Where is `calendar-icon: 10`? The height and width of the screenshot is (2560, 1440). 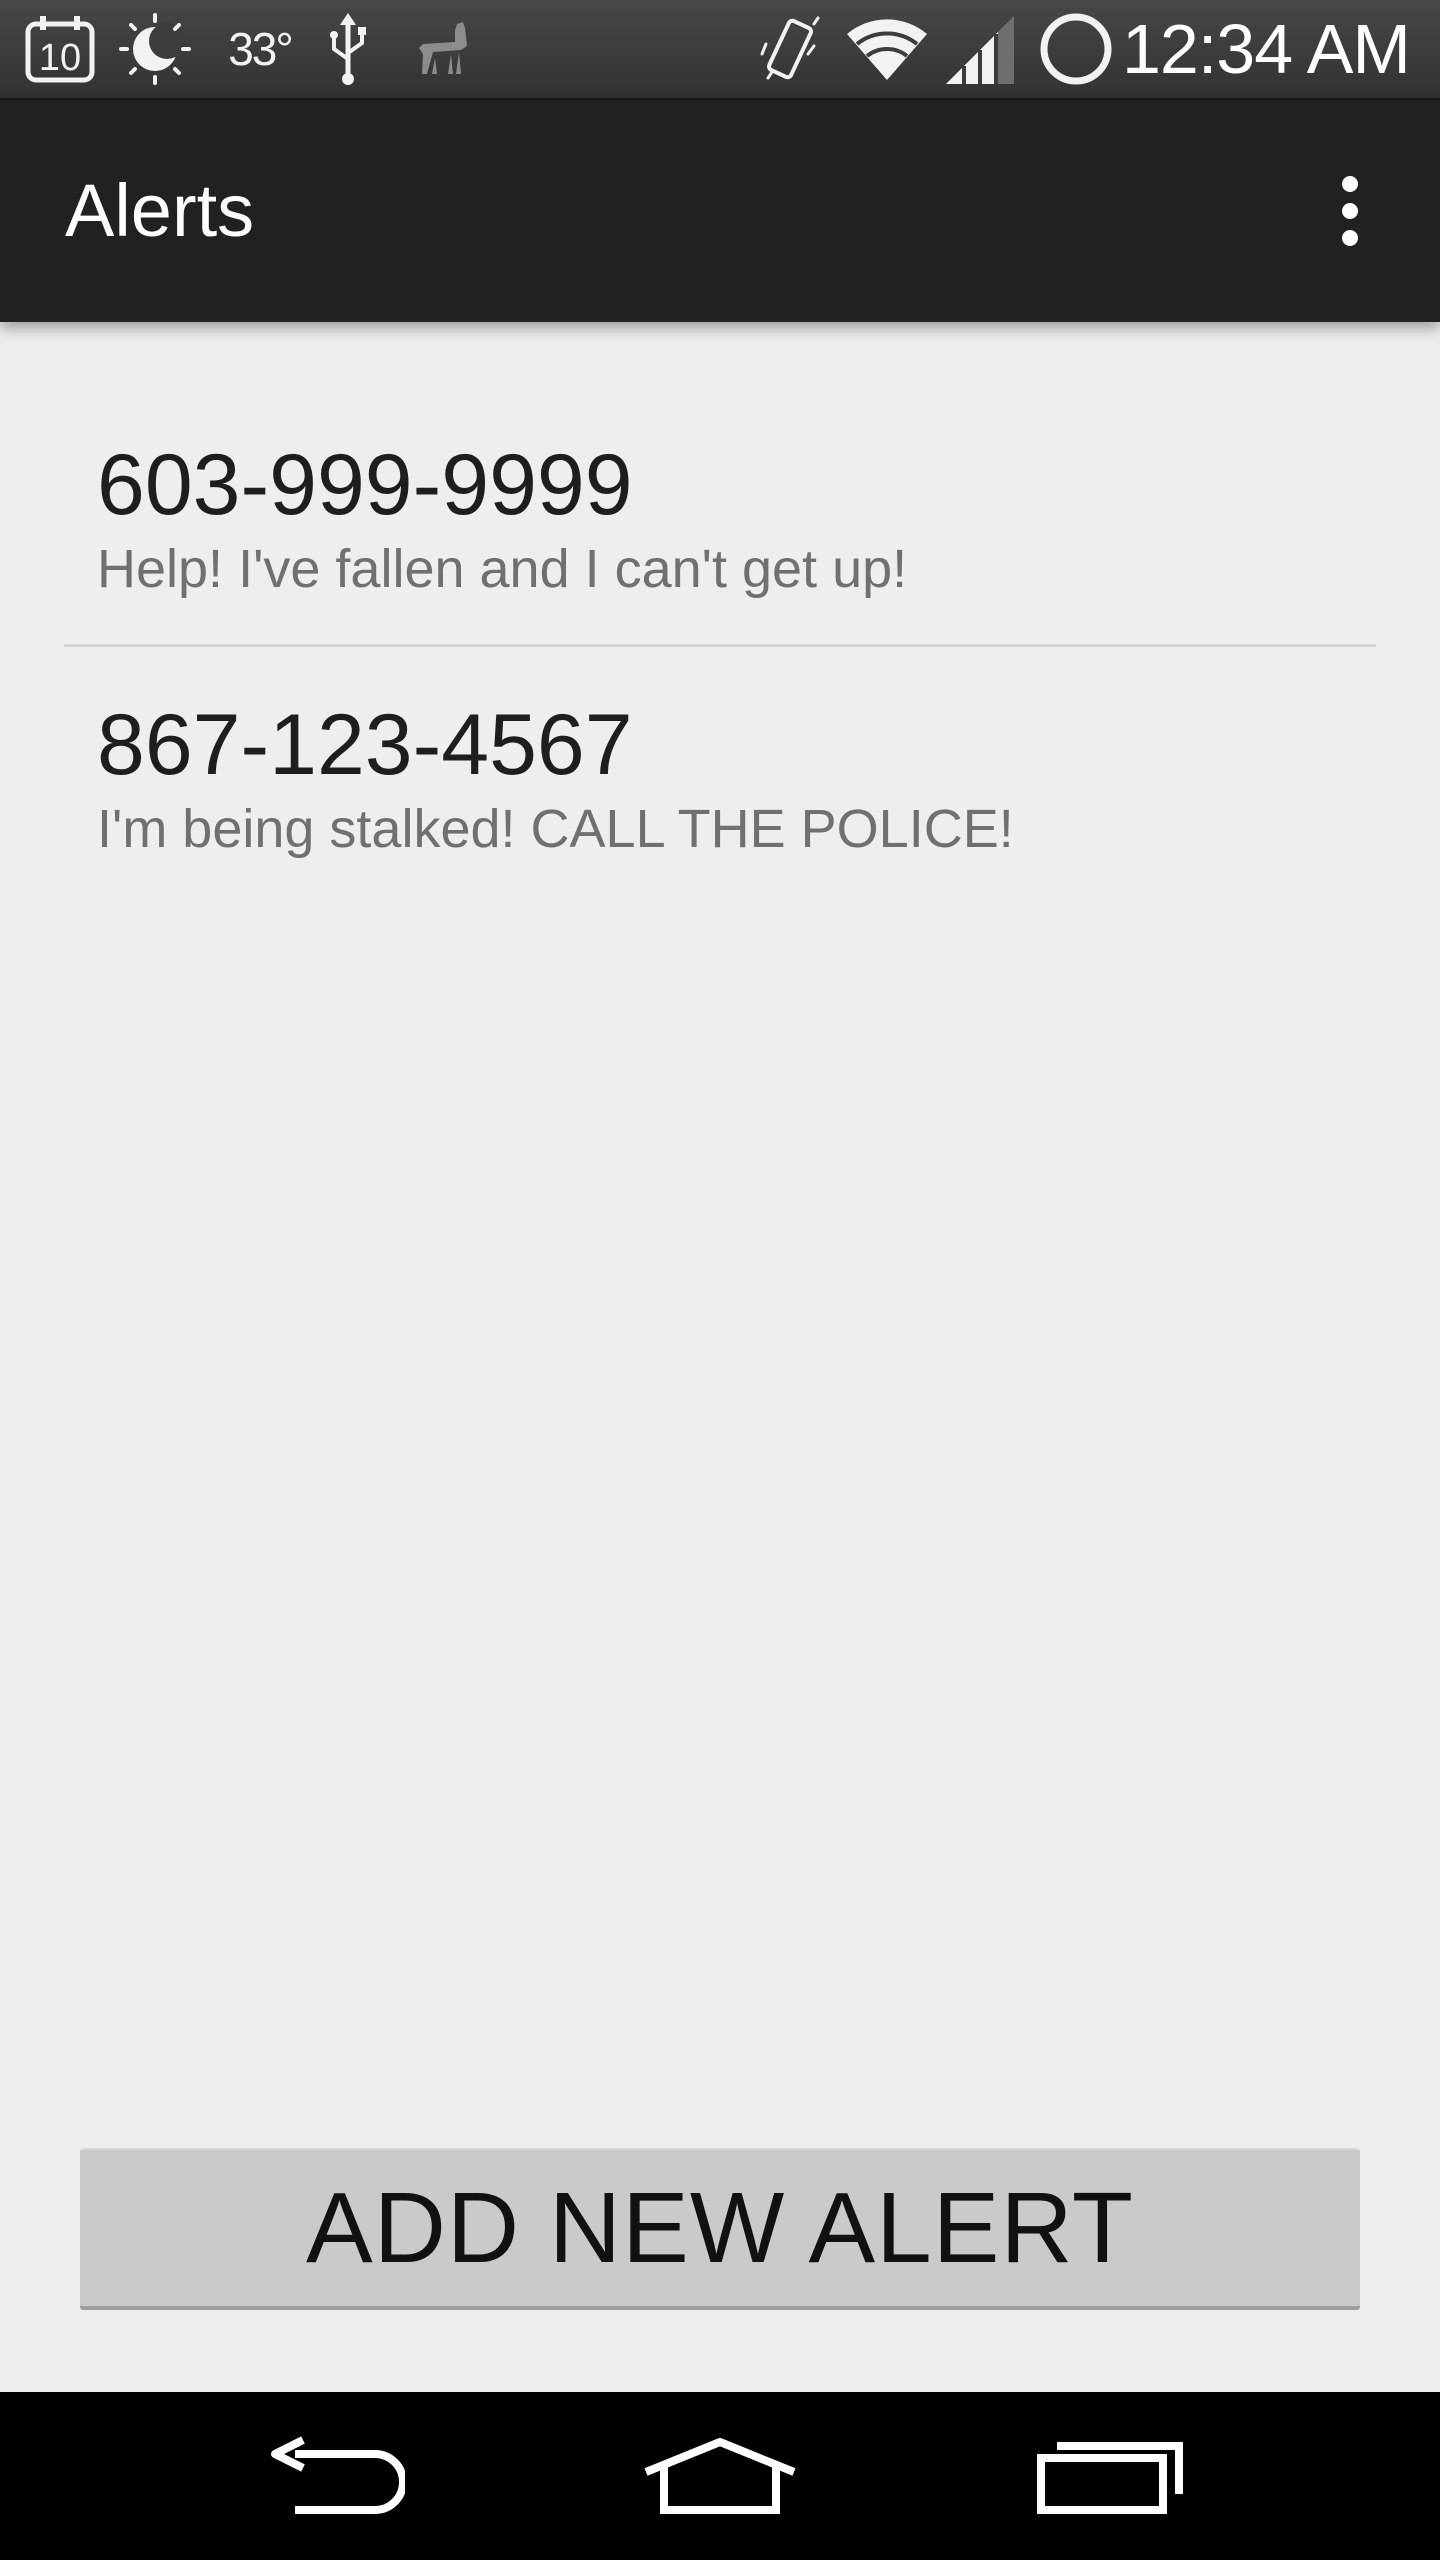
calendar-icon: 10 is located at coordinates (60, 49).